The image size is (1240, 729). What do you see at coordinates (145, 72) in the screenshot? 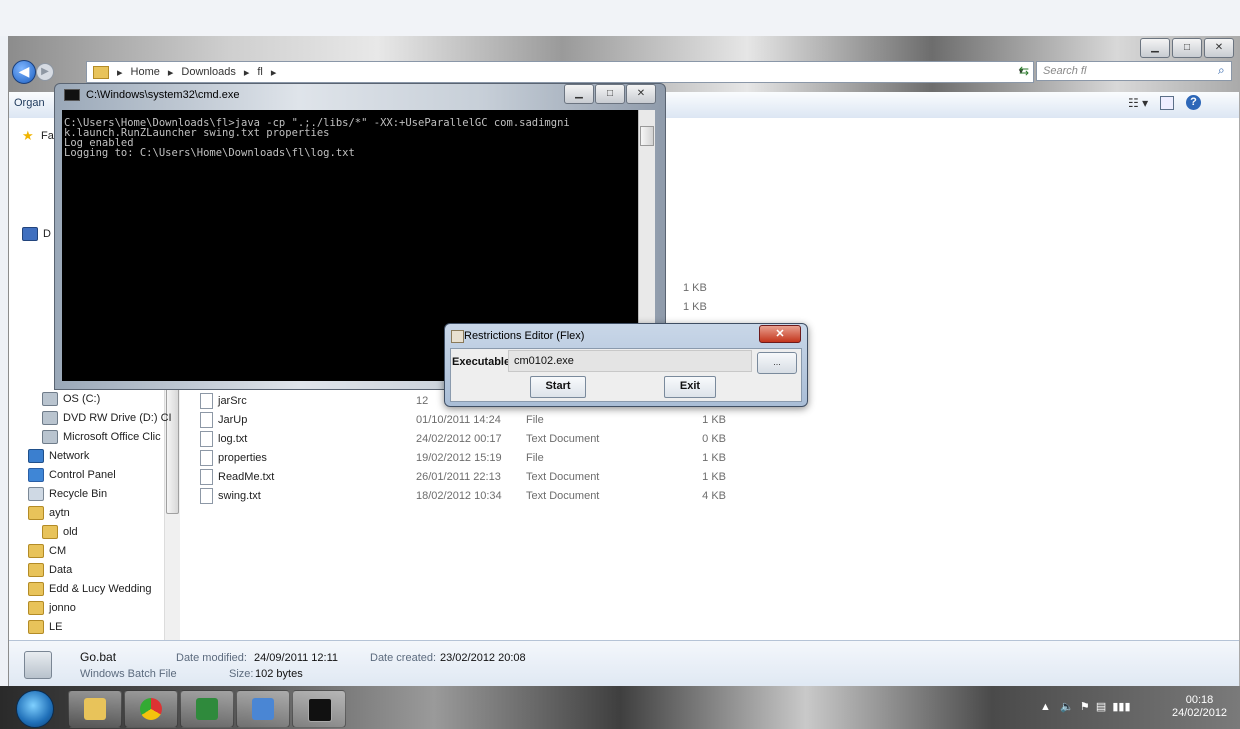
I see `breadcrumb-home: Home` at bounding box center [145, 72].